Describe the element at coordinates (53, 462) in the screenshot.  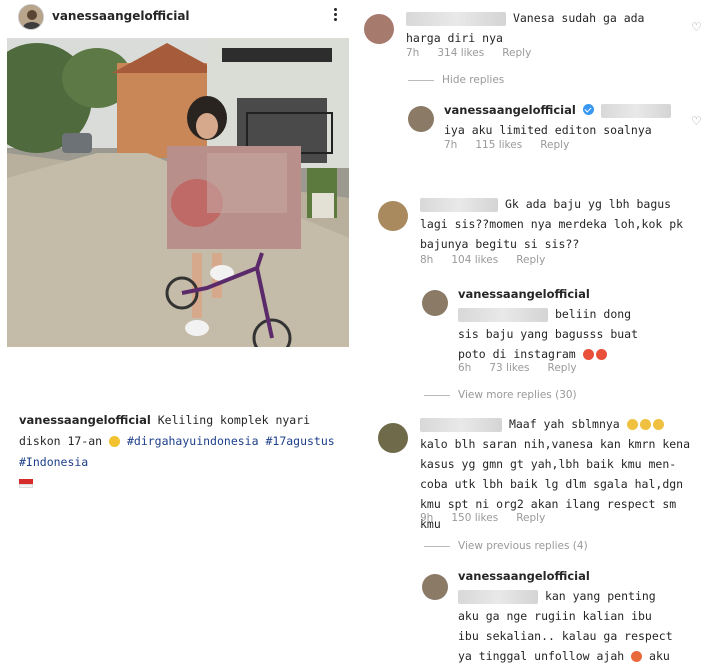
I see `hashtag-link: #Indonesia` at that location.